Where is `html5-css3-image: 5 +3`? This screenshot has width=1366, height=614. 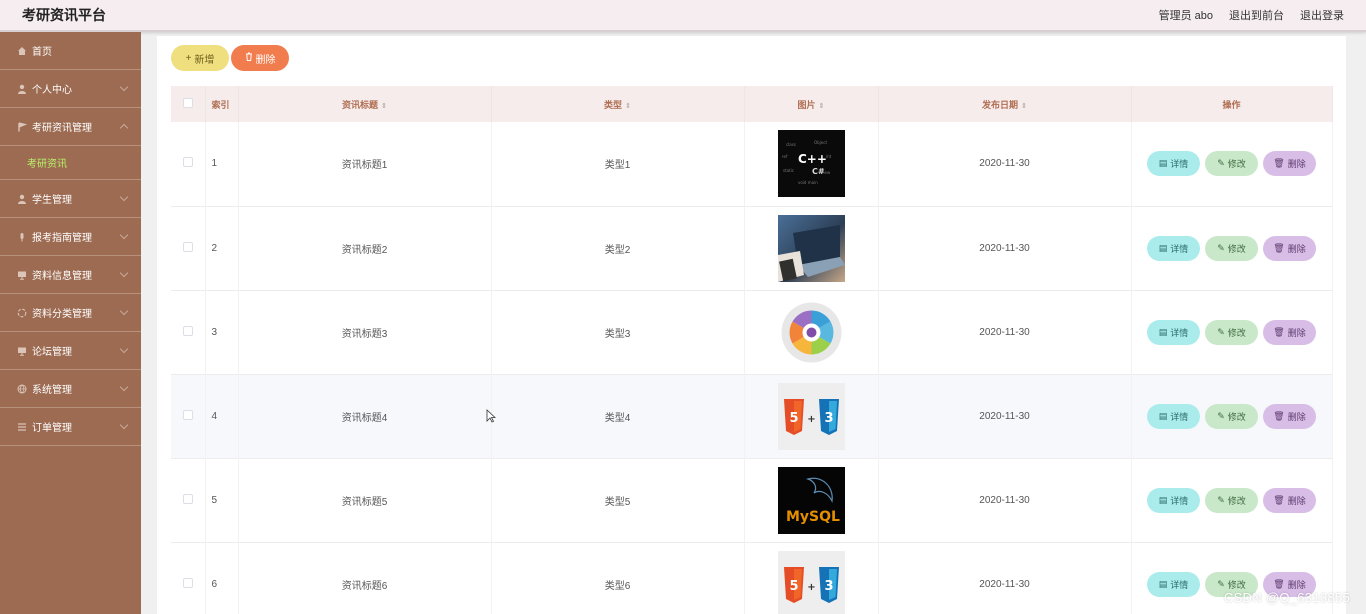
html5-css3-image: 5 +3 is located at coordinates (811, 582).